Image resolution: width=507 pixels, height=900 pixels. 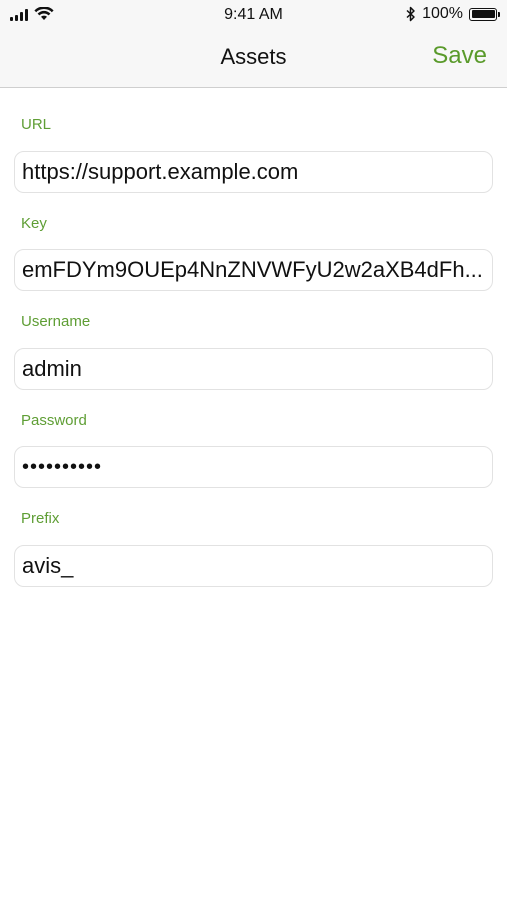 I want to click on url-field: https://support.example.com, so click(x=253, y=172).